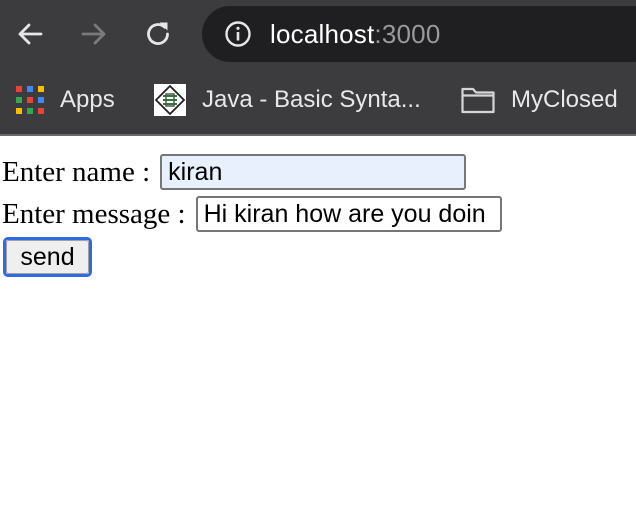 The image size is (636, 508). I want to click on name-label: Enter name :, so click(76, 171).